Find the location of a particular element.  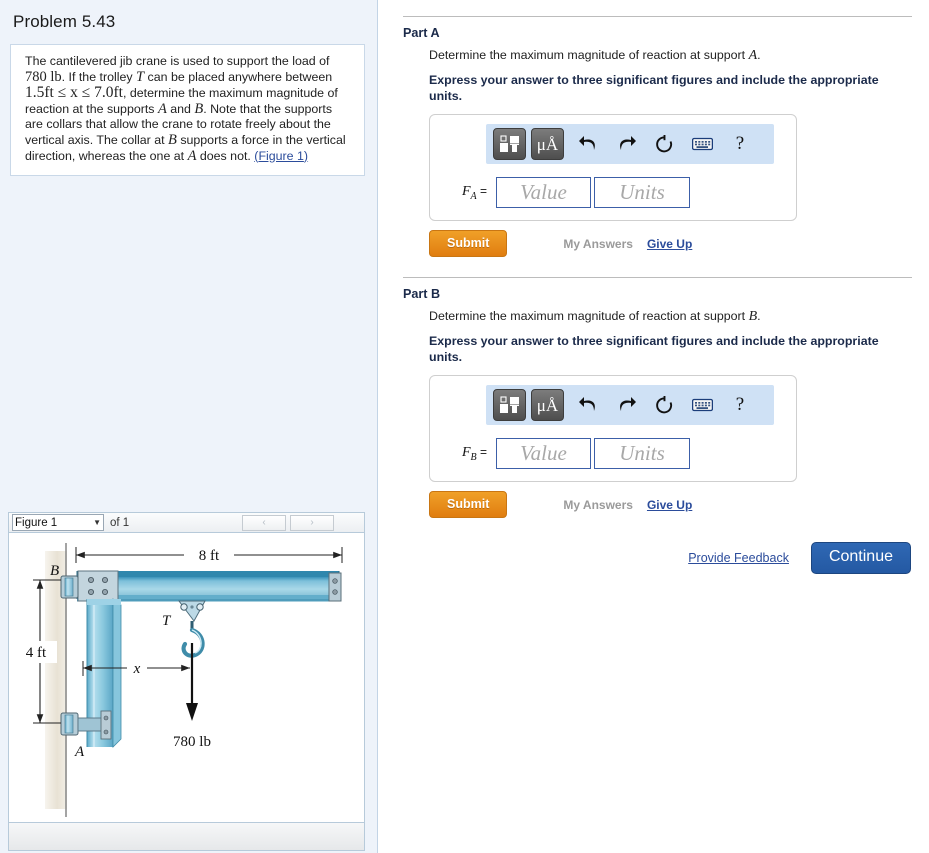

part-b-math-toolbar: μÅ ? is located at coordinates (630, 405).